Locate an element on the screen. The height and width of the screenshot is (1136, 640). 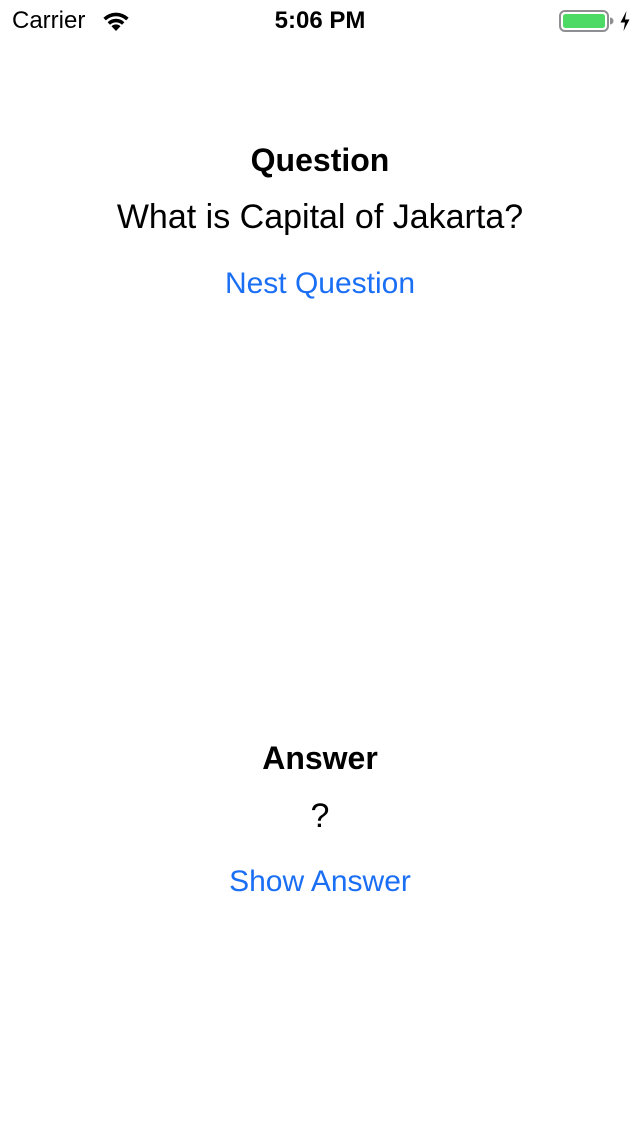
show-answer-button: Show Answer is located at coordinates (320, 882).